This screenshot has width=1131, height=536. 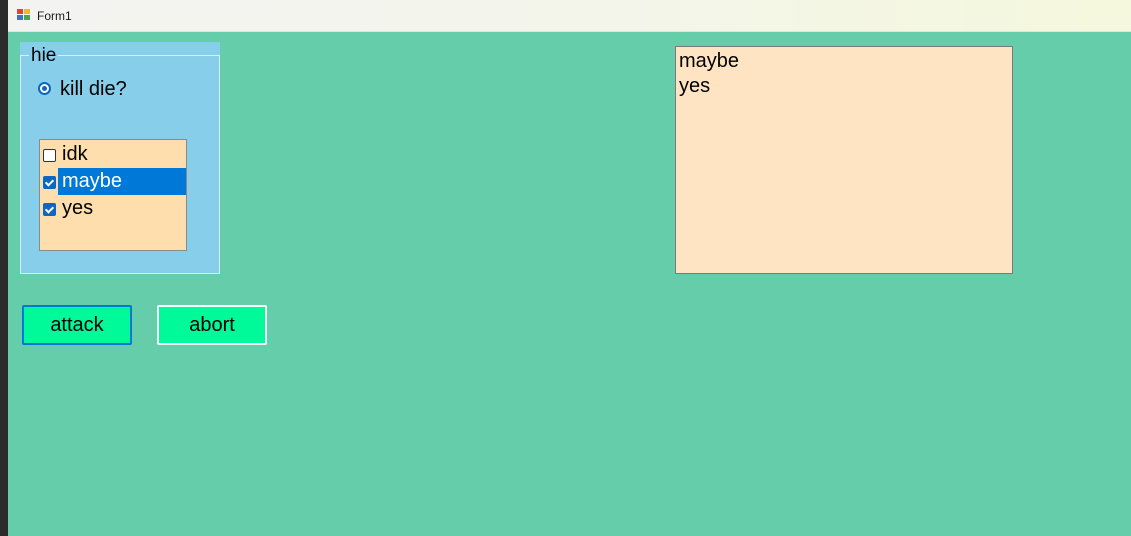 I want to click on checkbox-unchecked-icon, so click(x=49, y=155).